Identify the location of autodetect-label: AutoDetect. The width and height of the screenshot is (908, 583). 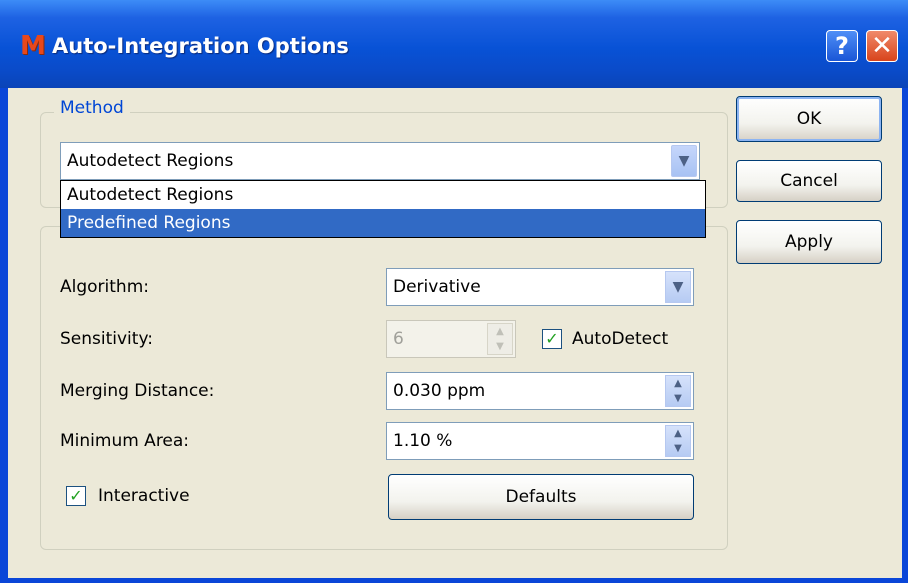
(620, 339).